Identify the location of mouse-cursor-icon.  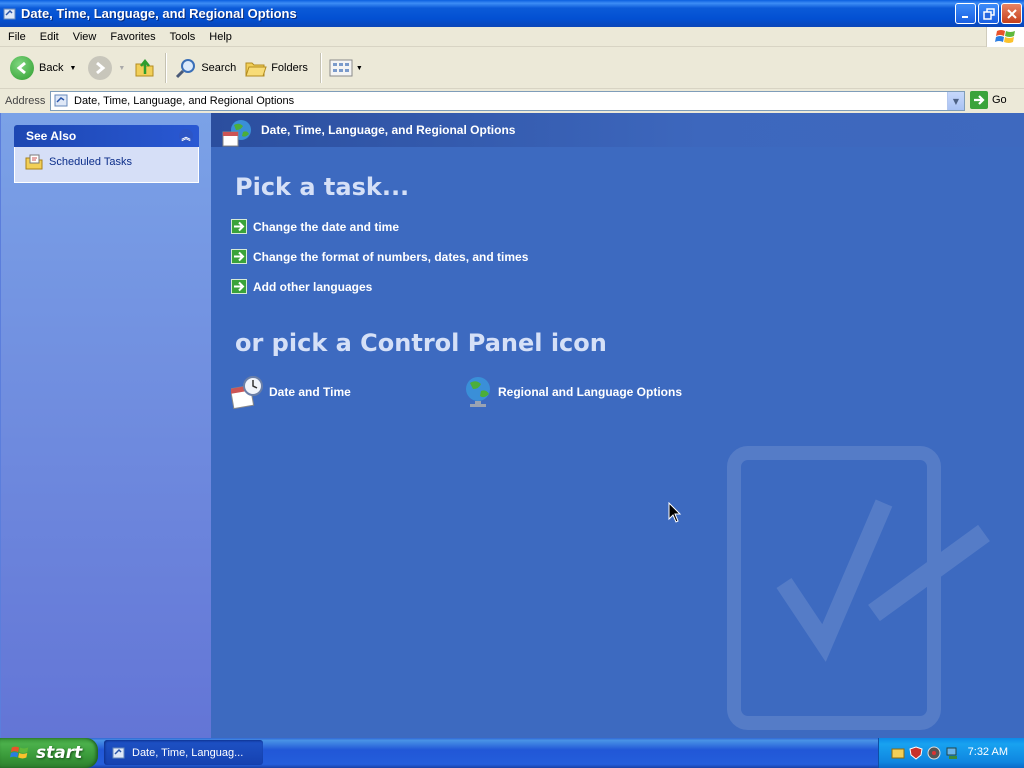
(675, 512).